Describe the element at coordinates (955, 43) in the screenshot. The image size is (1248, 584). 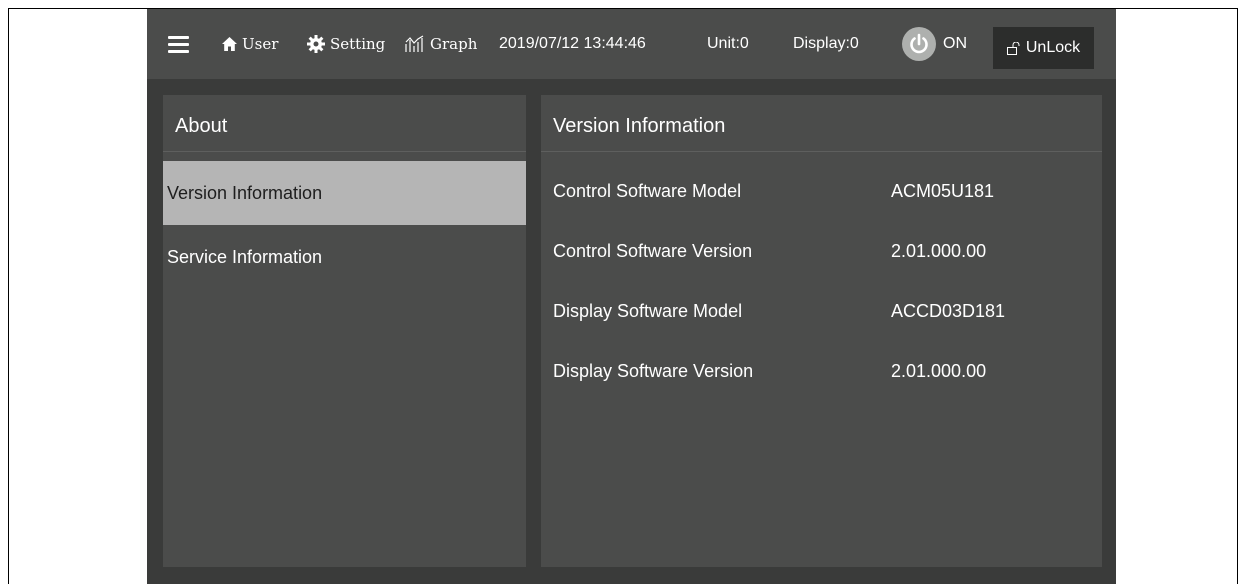
I see `power-status-label: ON` at that location.